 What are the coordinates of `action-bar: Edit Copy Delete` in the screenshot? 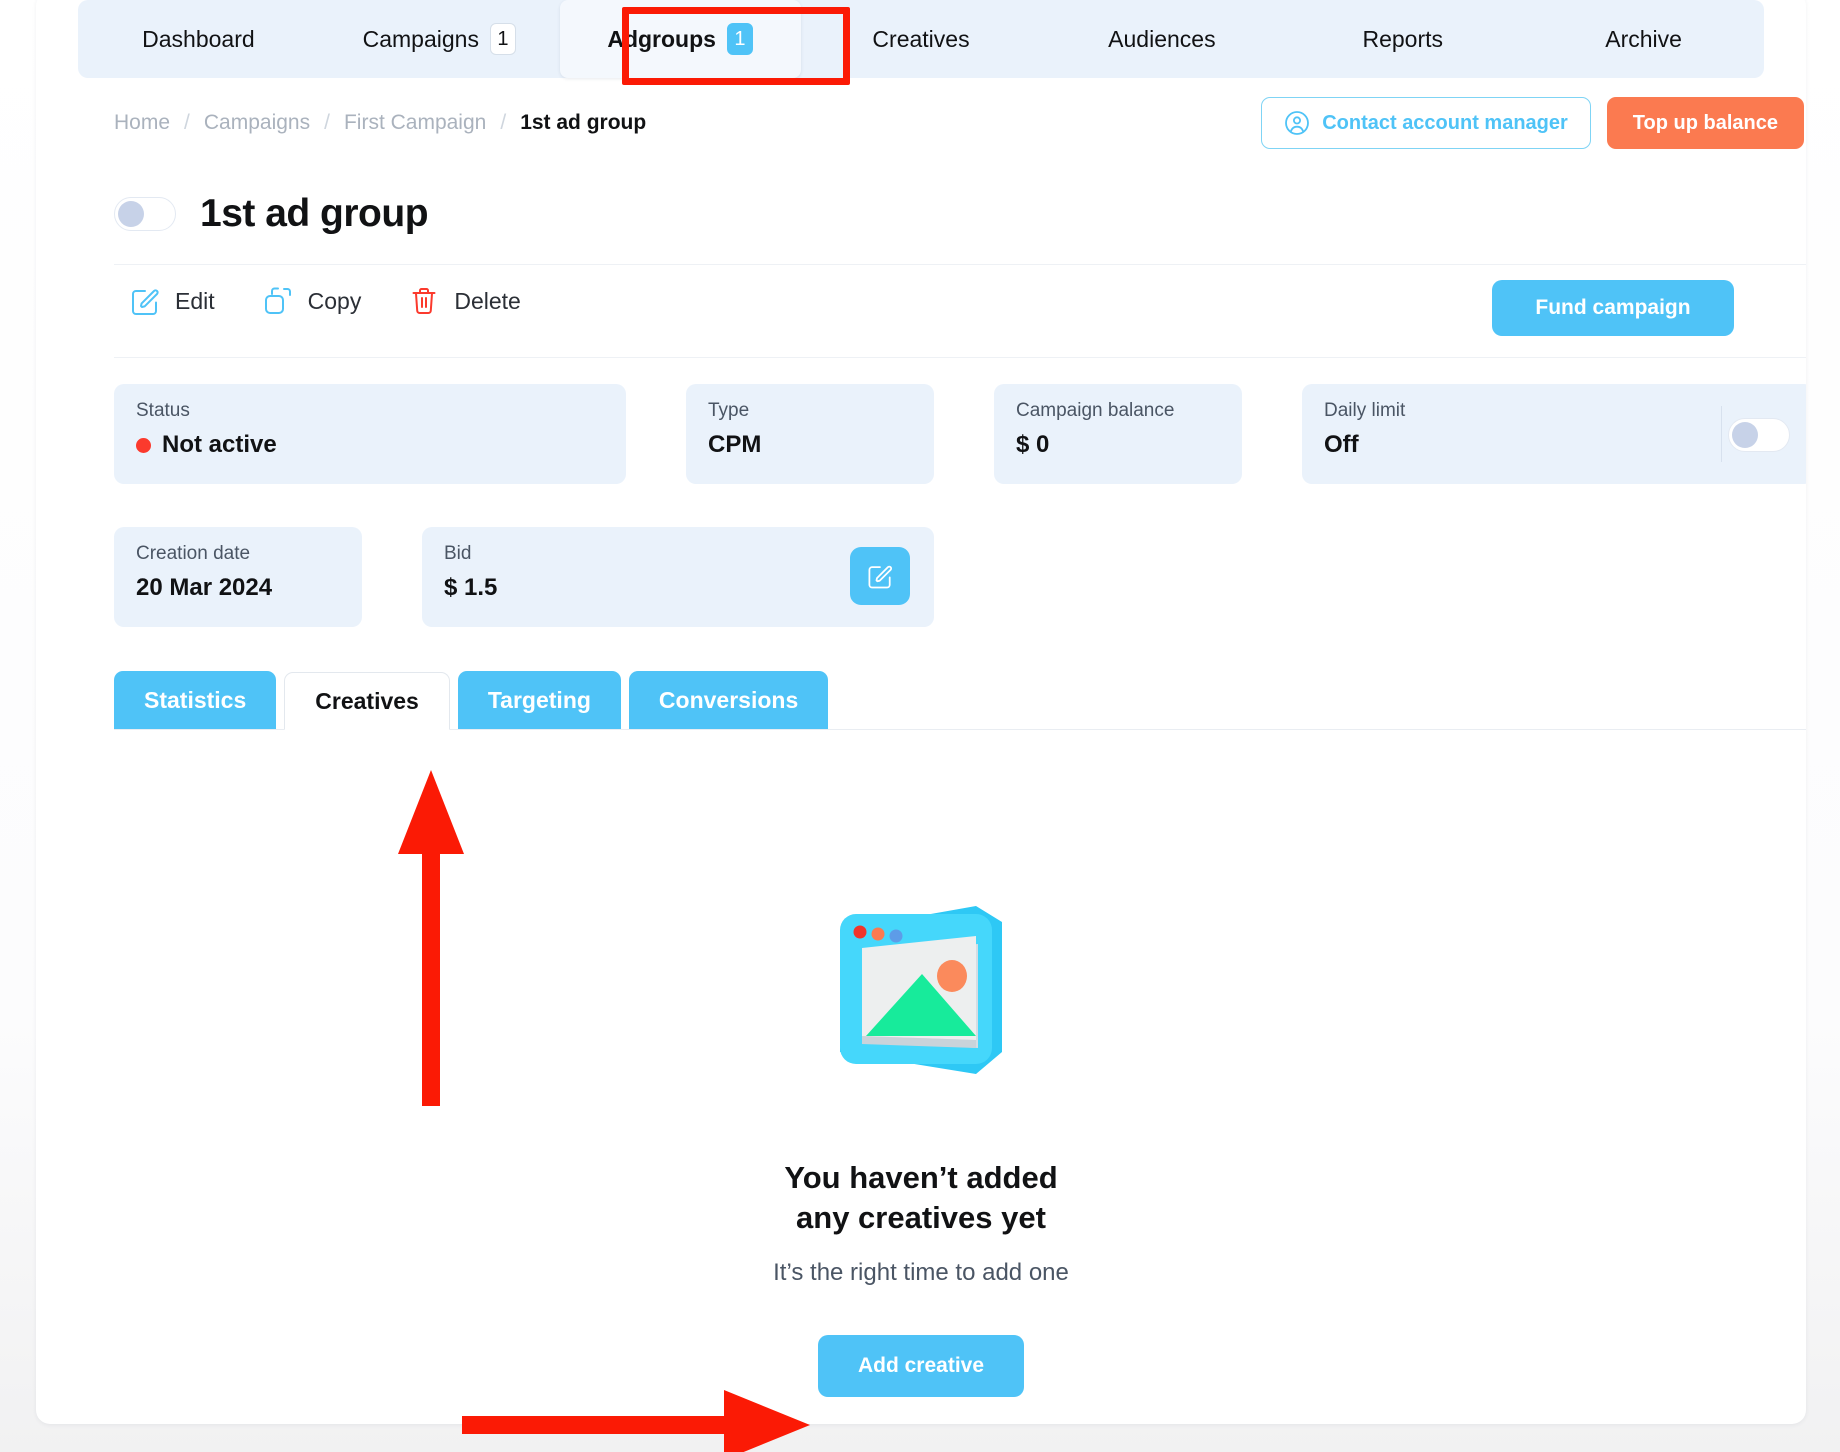 It's located at (324, 301).